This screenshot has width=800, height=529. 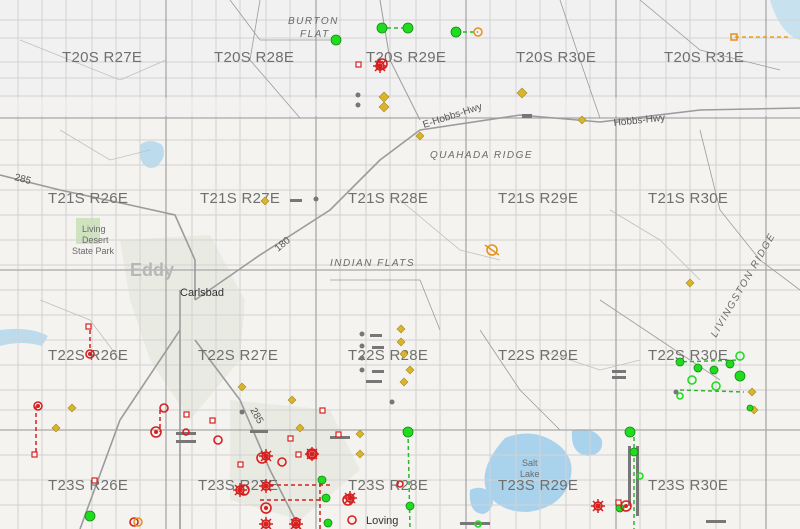 I want to click on lake-label-1: Salt, so click(x=530, y=463).